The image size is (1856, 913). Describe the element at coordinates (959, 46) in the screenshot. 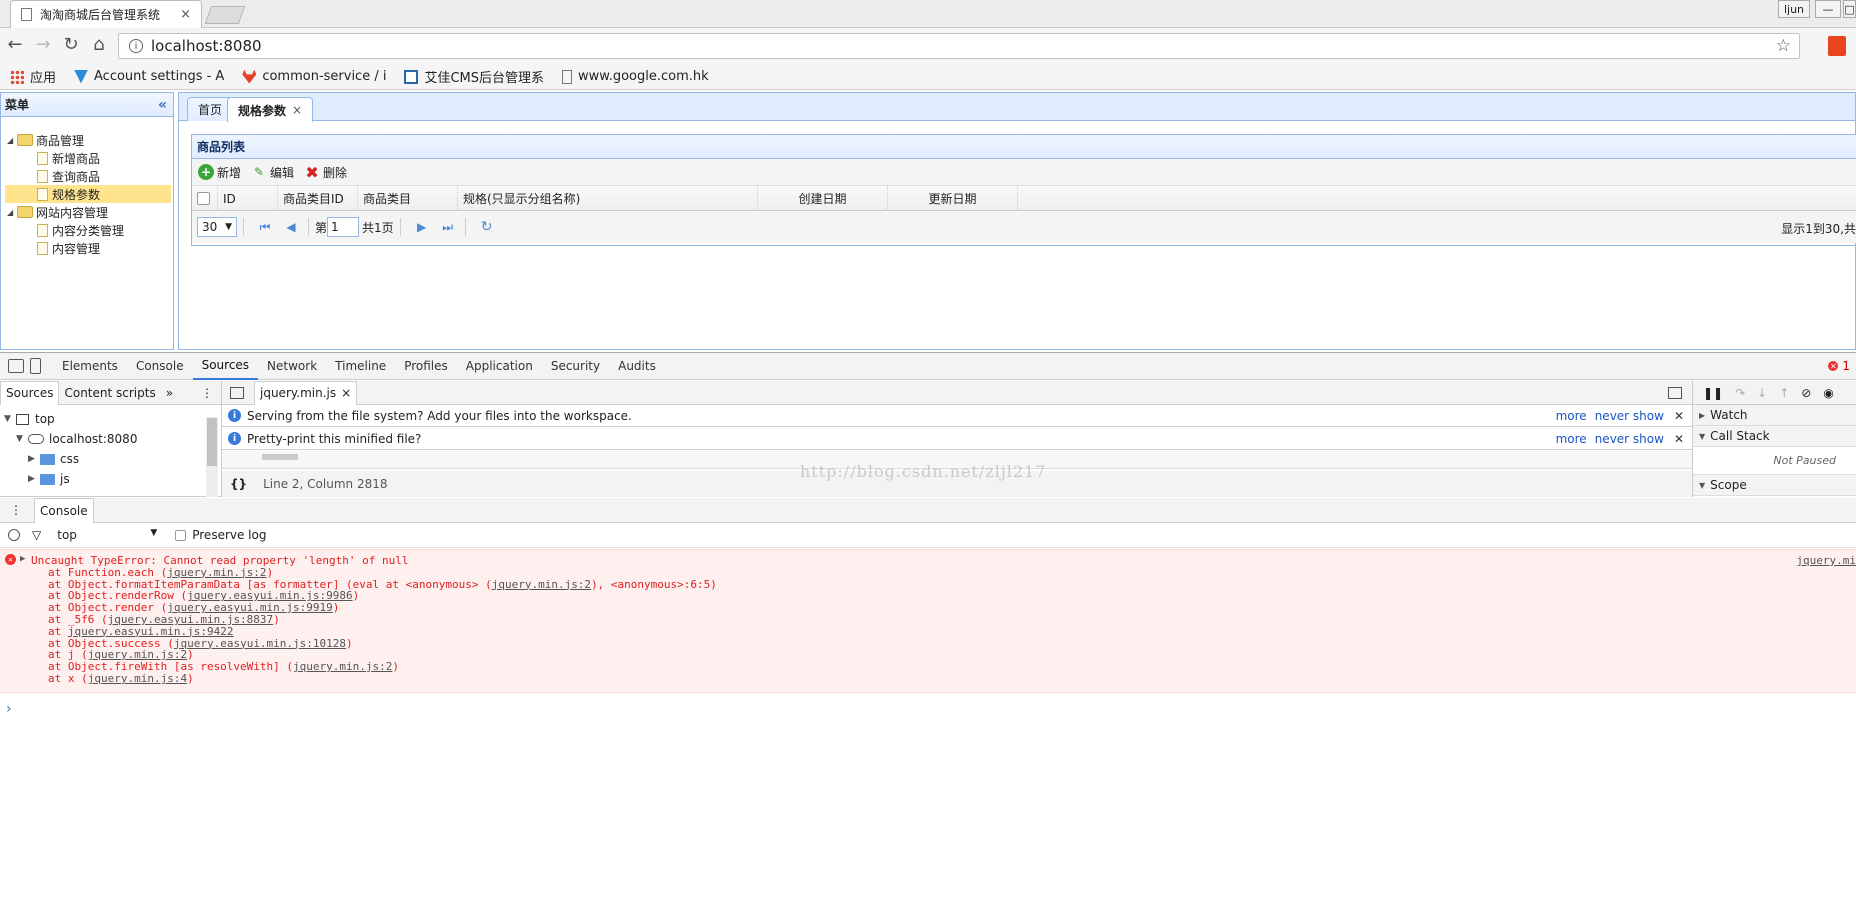

I see `address-bar: i localhost:8080 ☆` at that location.